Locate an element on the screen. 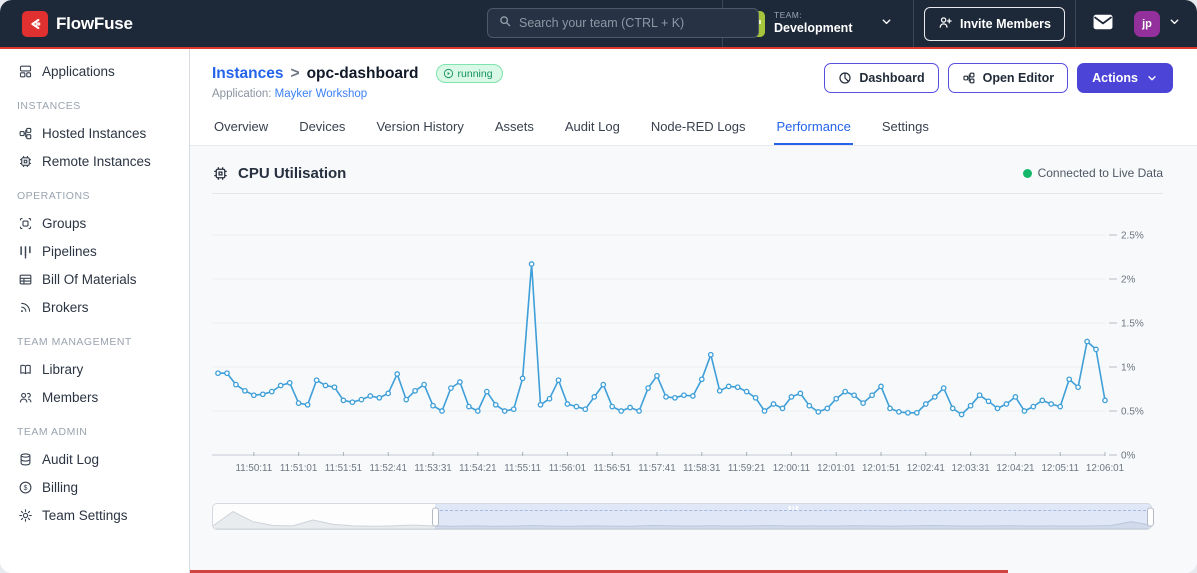 The image size is (1197, 573). dashboard-button: Dashboard is located at coordinates (881, 78).